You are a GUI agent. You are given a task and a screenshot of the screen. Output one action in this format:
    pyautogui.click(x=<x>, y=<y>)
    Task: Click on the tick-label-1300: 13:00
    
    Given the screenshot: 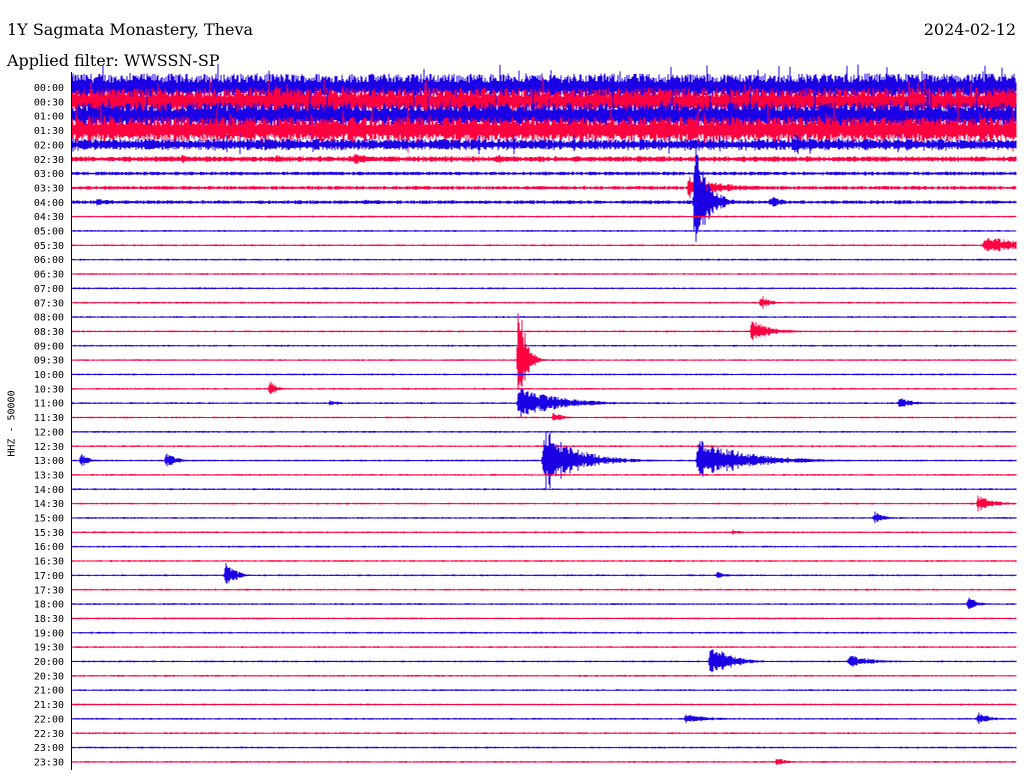 What is the action you would take?
    pyautogui.click(x=49, y=461)
    